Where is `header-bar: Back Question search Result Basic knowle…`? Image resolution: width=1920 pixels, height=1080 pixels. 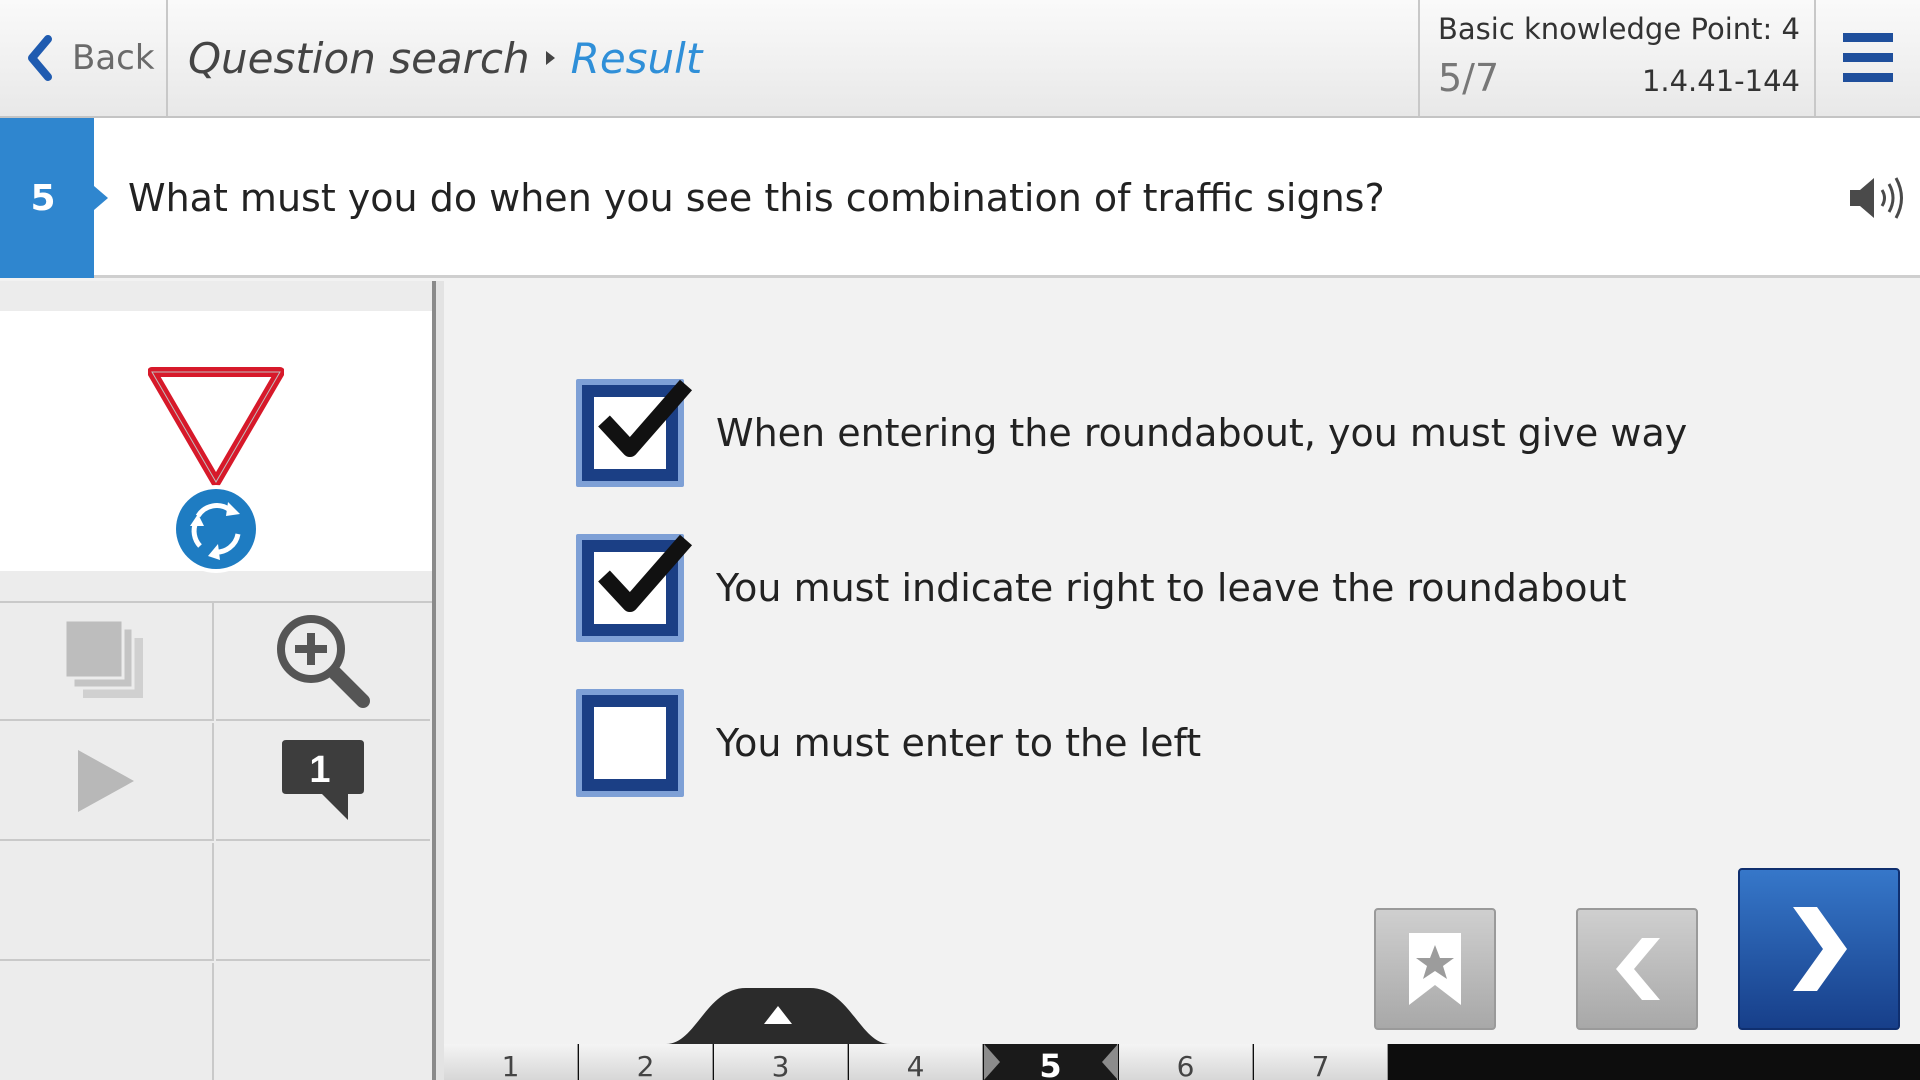 header-bar: Back Question search Result Basic knowle… is located at coordinates (960, 59).